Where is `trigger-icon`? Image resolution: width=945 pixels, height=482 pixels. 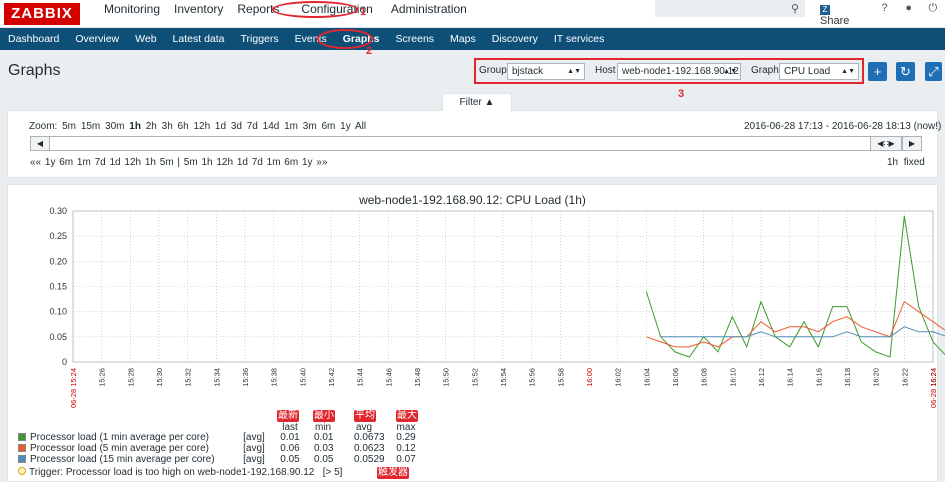
trigger-icon is located at coordinates (22, 471).